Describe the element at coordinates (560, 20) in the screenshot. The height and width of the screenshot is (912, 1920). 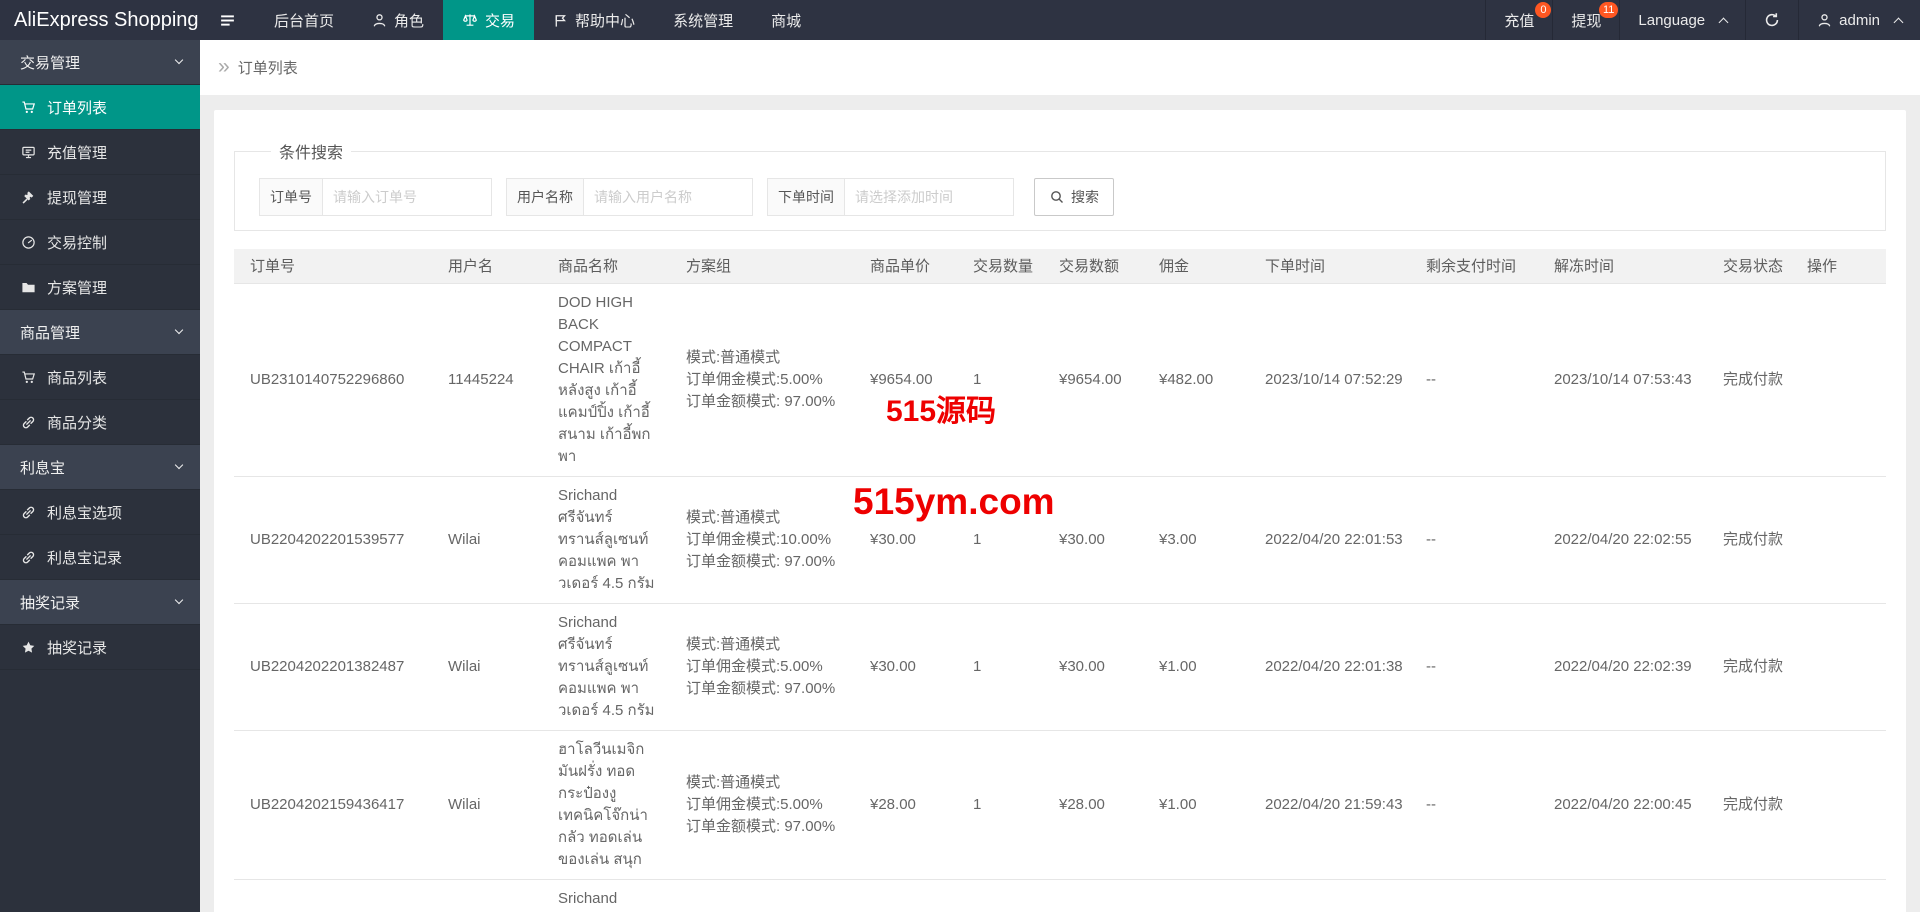
I see `flag-icon` at that location.